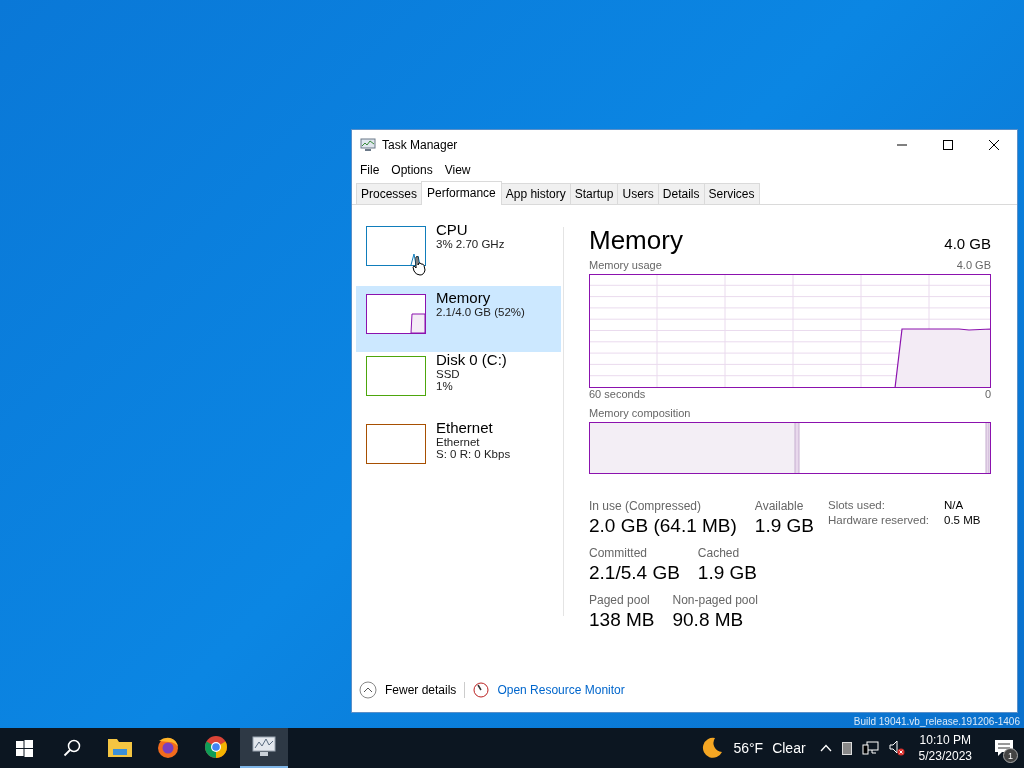 The height and width of the screenshot is (768, 1024). Describe the element at coordinates (945, 756) in the screenshot. I see `clock-date: 5/23/2023` at that location.